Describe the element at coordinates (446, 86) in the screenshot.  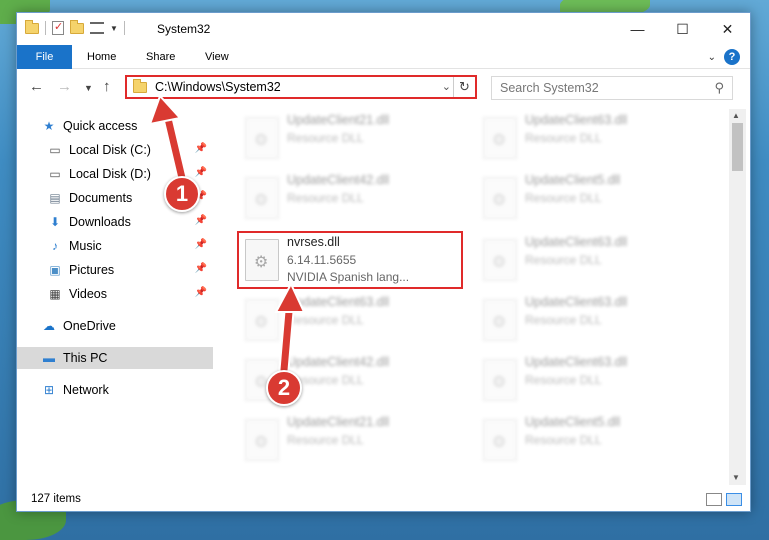
I see `chevron-down-icon: ⌄` at that location.